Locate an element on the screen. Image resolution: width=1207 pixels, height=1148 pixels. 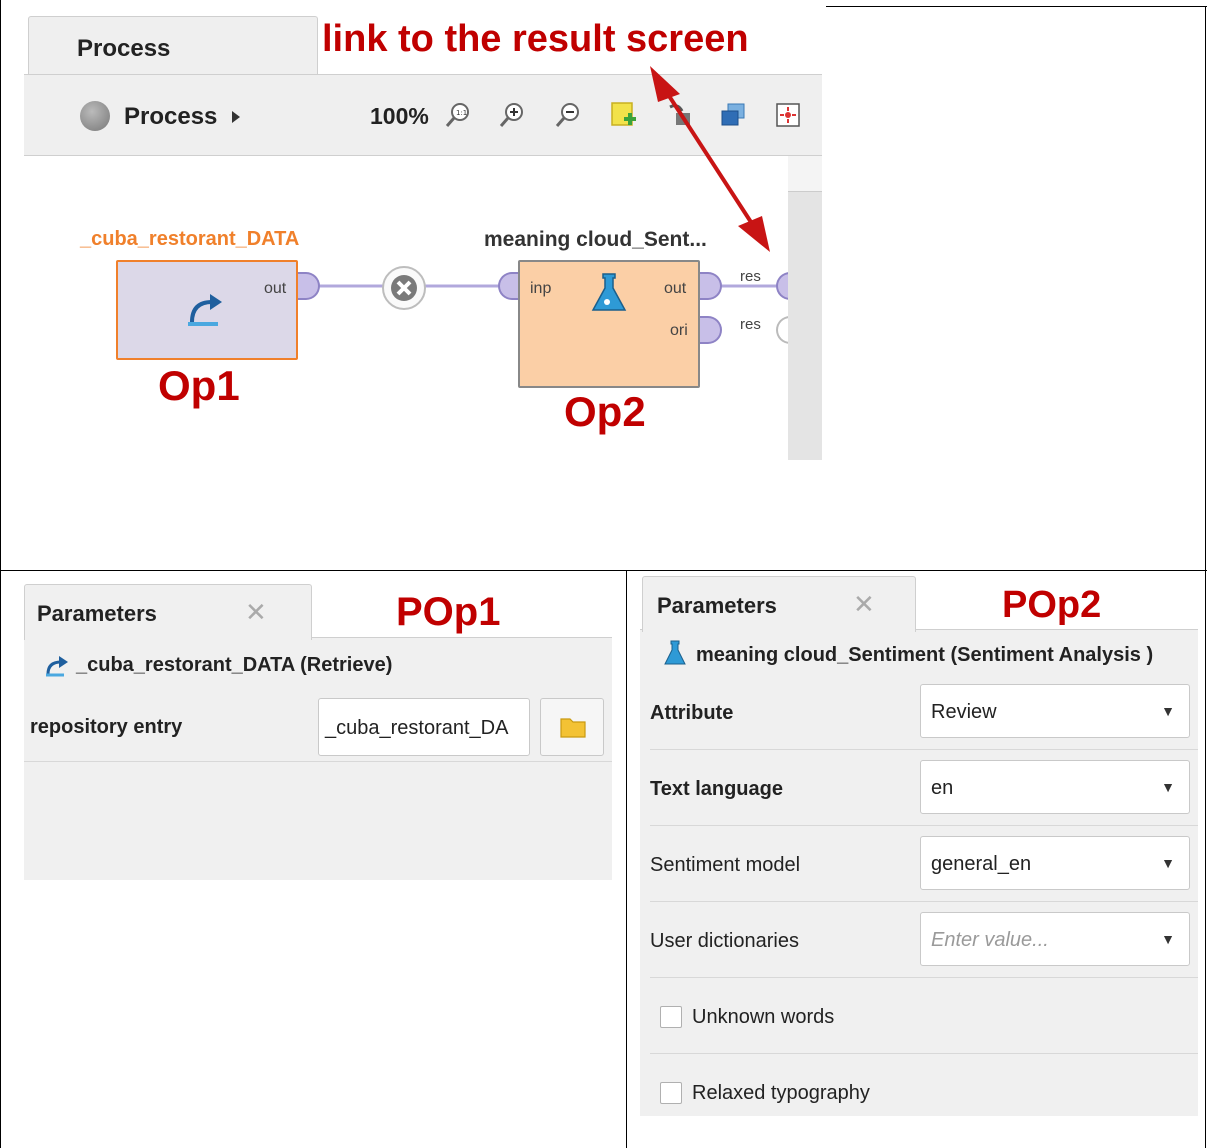
params-op1-tab: Parameters ✕ is located at coordinates (168, 612).